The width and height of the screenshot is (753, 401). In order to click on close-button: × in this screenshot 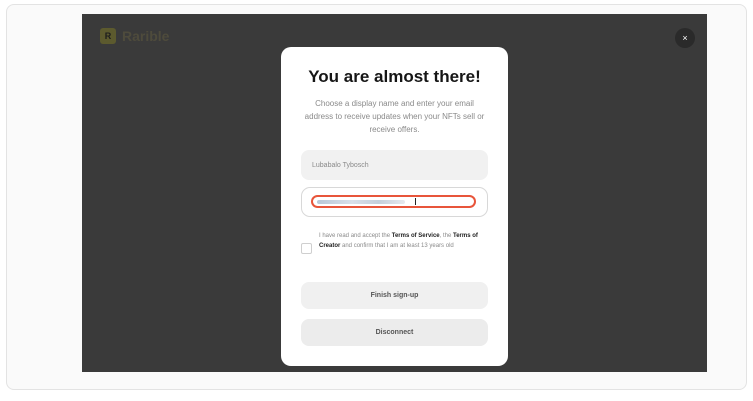, I will do `click(685, 38)`.